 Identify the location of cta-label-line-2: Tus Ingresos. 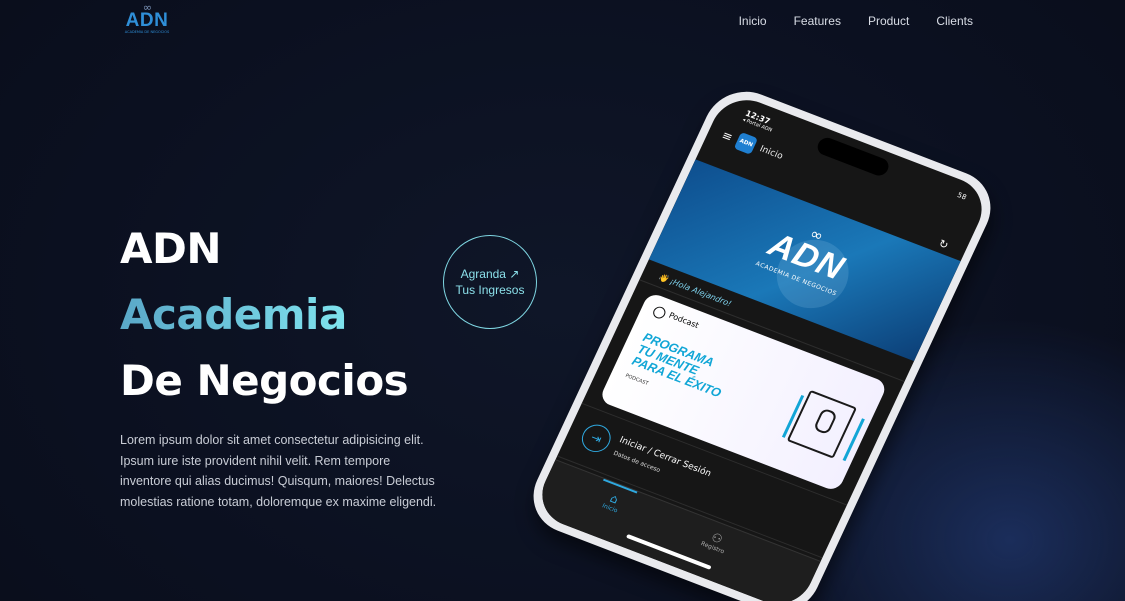
(490, 290).